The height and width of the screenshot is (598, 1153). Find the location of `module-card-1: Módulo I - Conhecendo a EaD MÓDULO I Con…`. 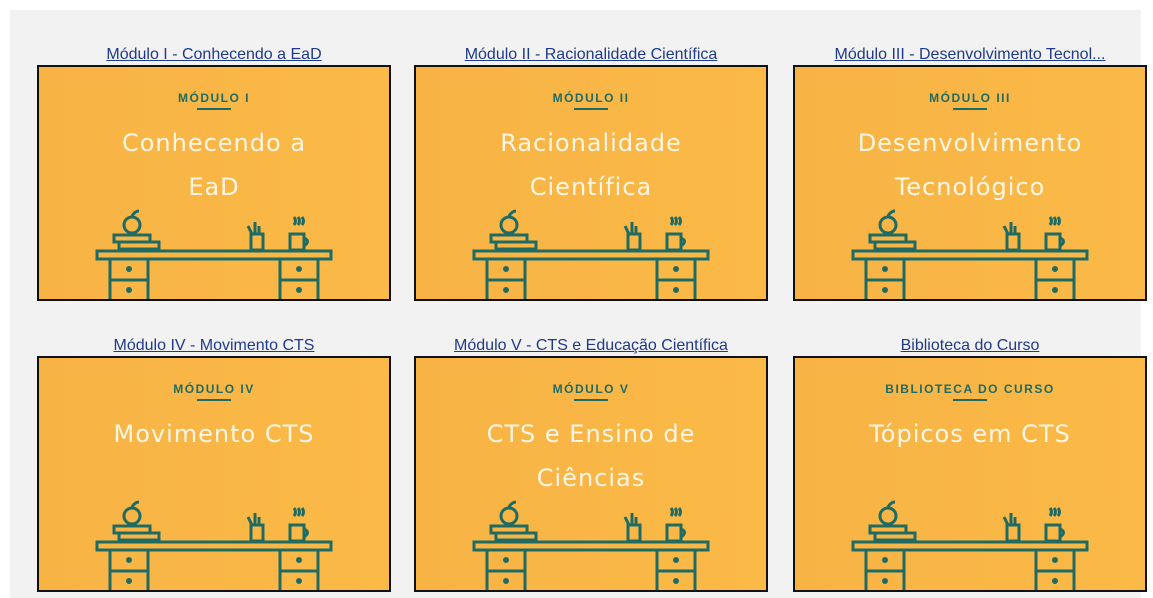

module-card-1: Módulo I - Conhecendo a EaD MÓDULO I Con… is located at coordinates (214, 173).